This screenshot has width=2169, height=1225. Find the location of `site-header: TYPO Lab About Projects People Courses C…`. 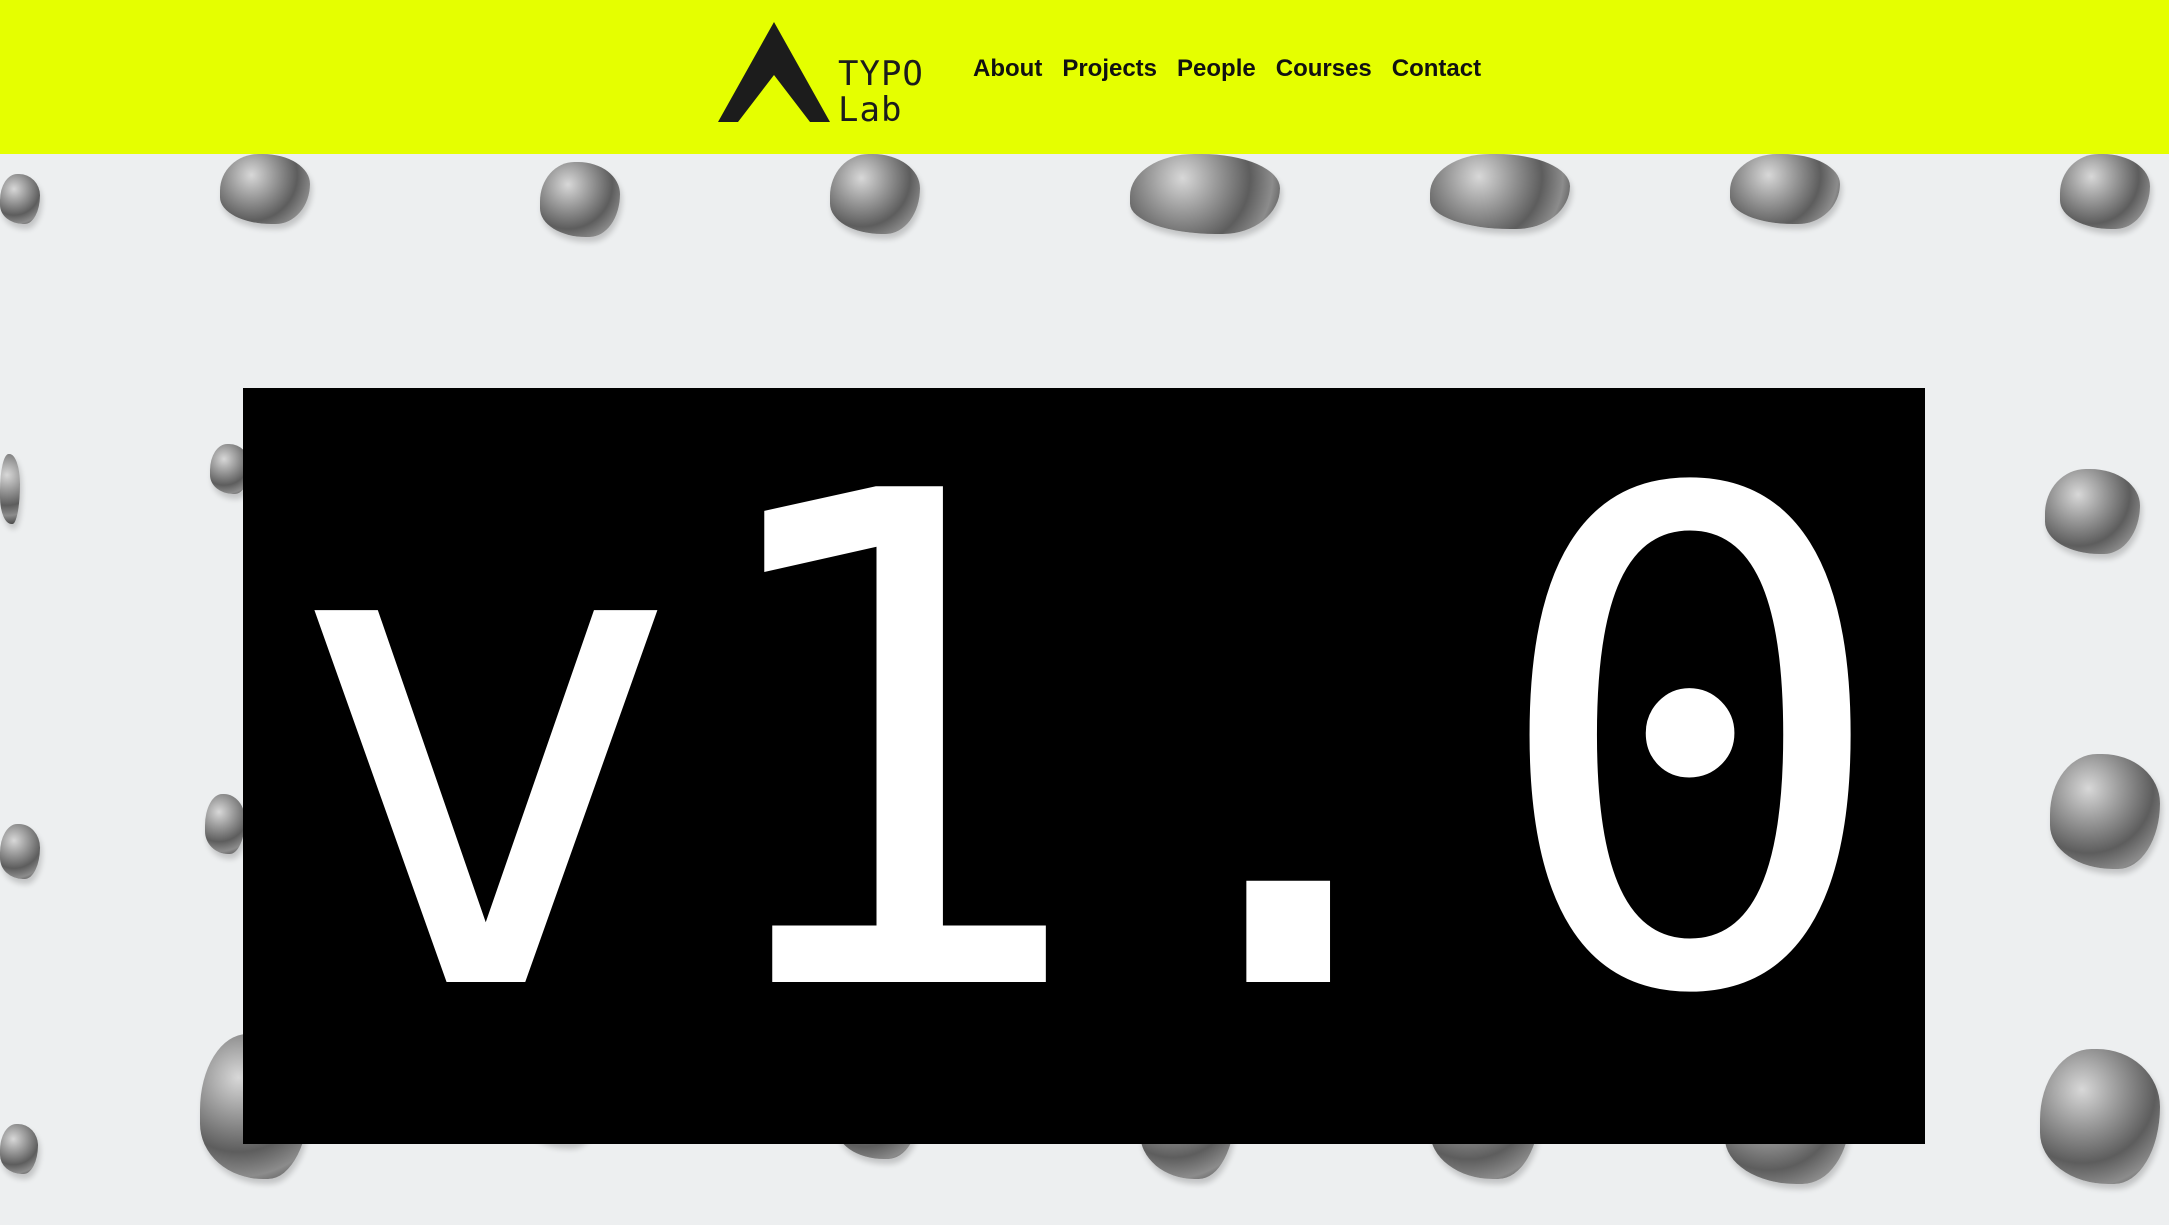

site-header: TYPO Lab About Projects People Courses C… is located at coordinates (1084, 77).